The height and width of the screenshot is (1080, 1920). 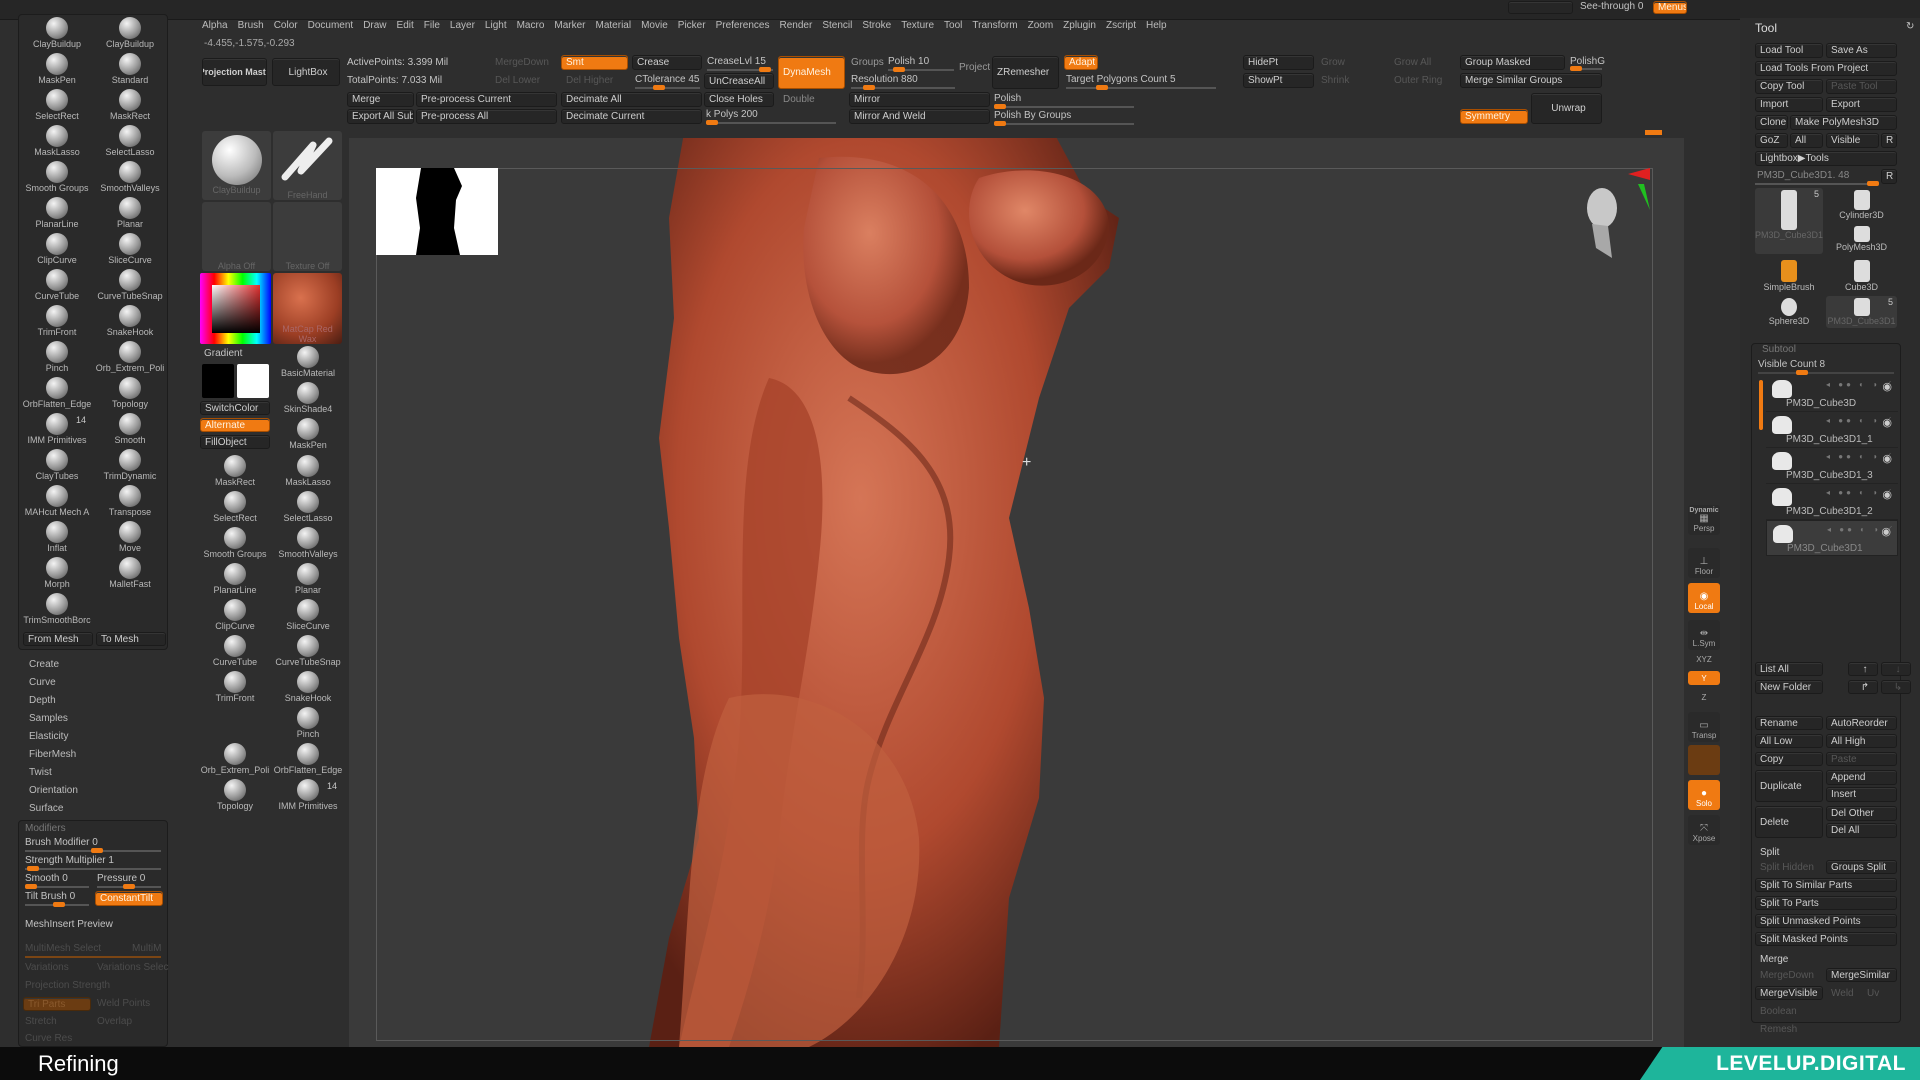 What do you see at coordinates (123, 1003) in the screenshot?
I see `weld-points-toggle: Weld Points` at bounding box center [123, 1003].